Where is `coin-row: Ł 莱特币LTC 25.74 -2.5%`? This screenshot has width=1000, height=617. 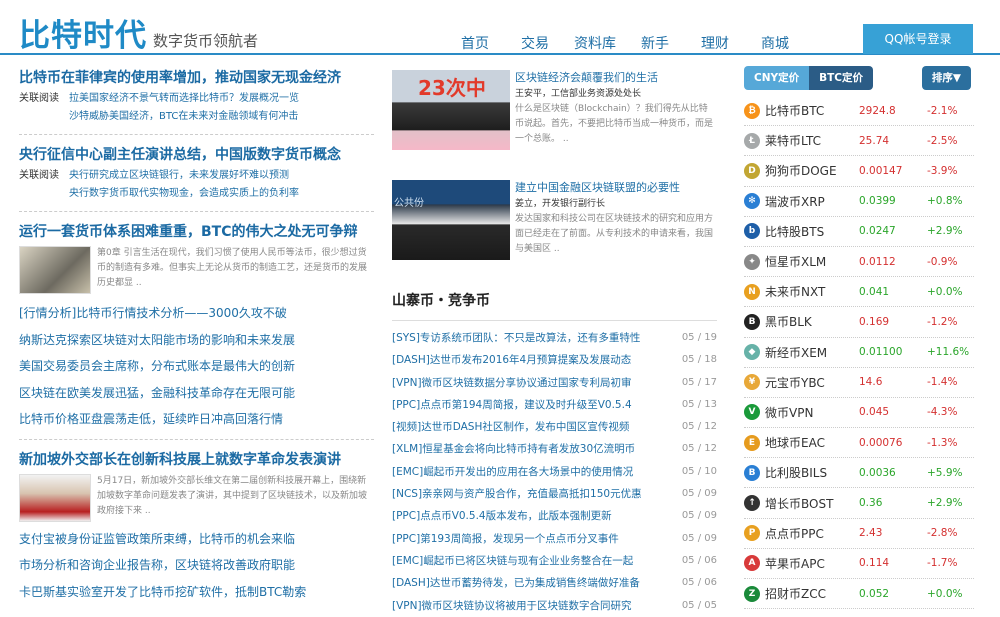
coin-row: Ł 莱特币LTC 25.74 -2.5% is located at coordinates (859, 141).